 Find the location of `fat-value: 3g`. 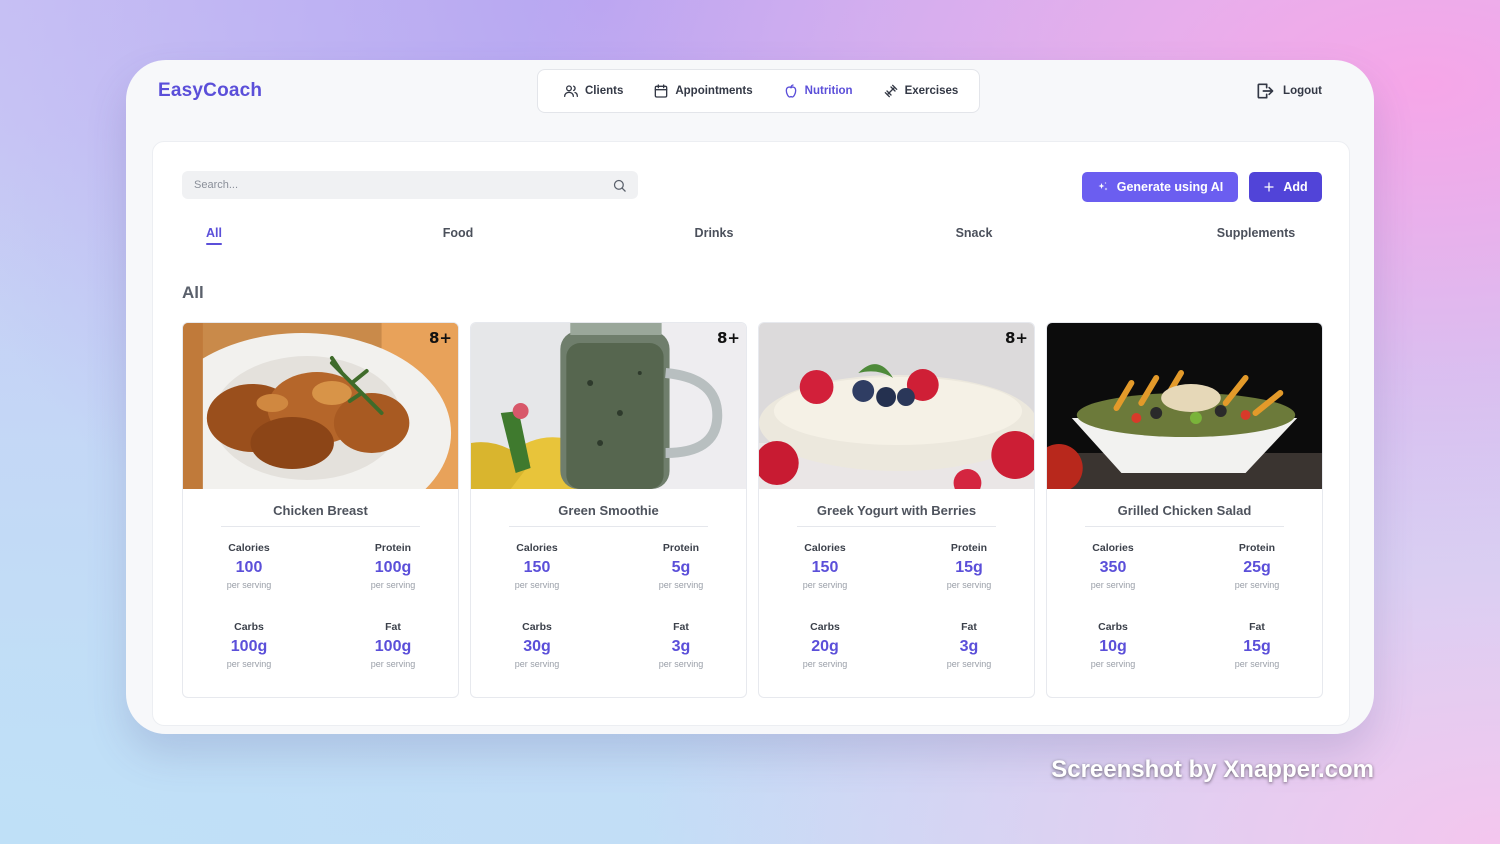

fat-value: 3g is located at coordinates (969, 646).